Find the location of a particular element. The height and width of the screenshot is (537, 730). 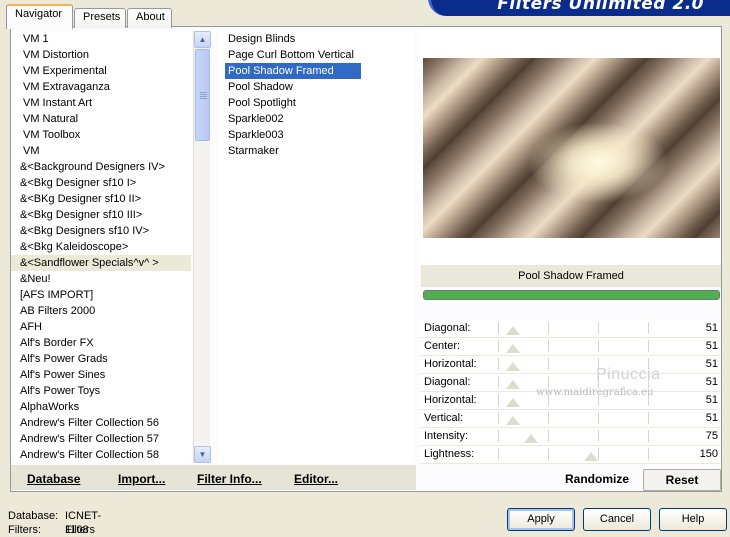

randomize-button: Randomize is located at coordinates (597, 479).